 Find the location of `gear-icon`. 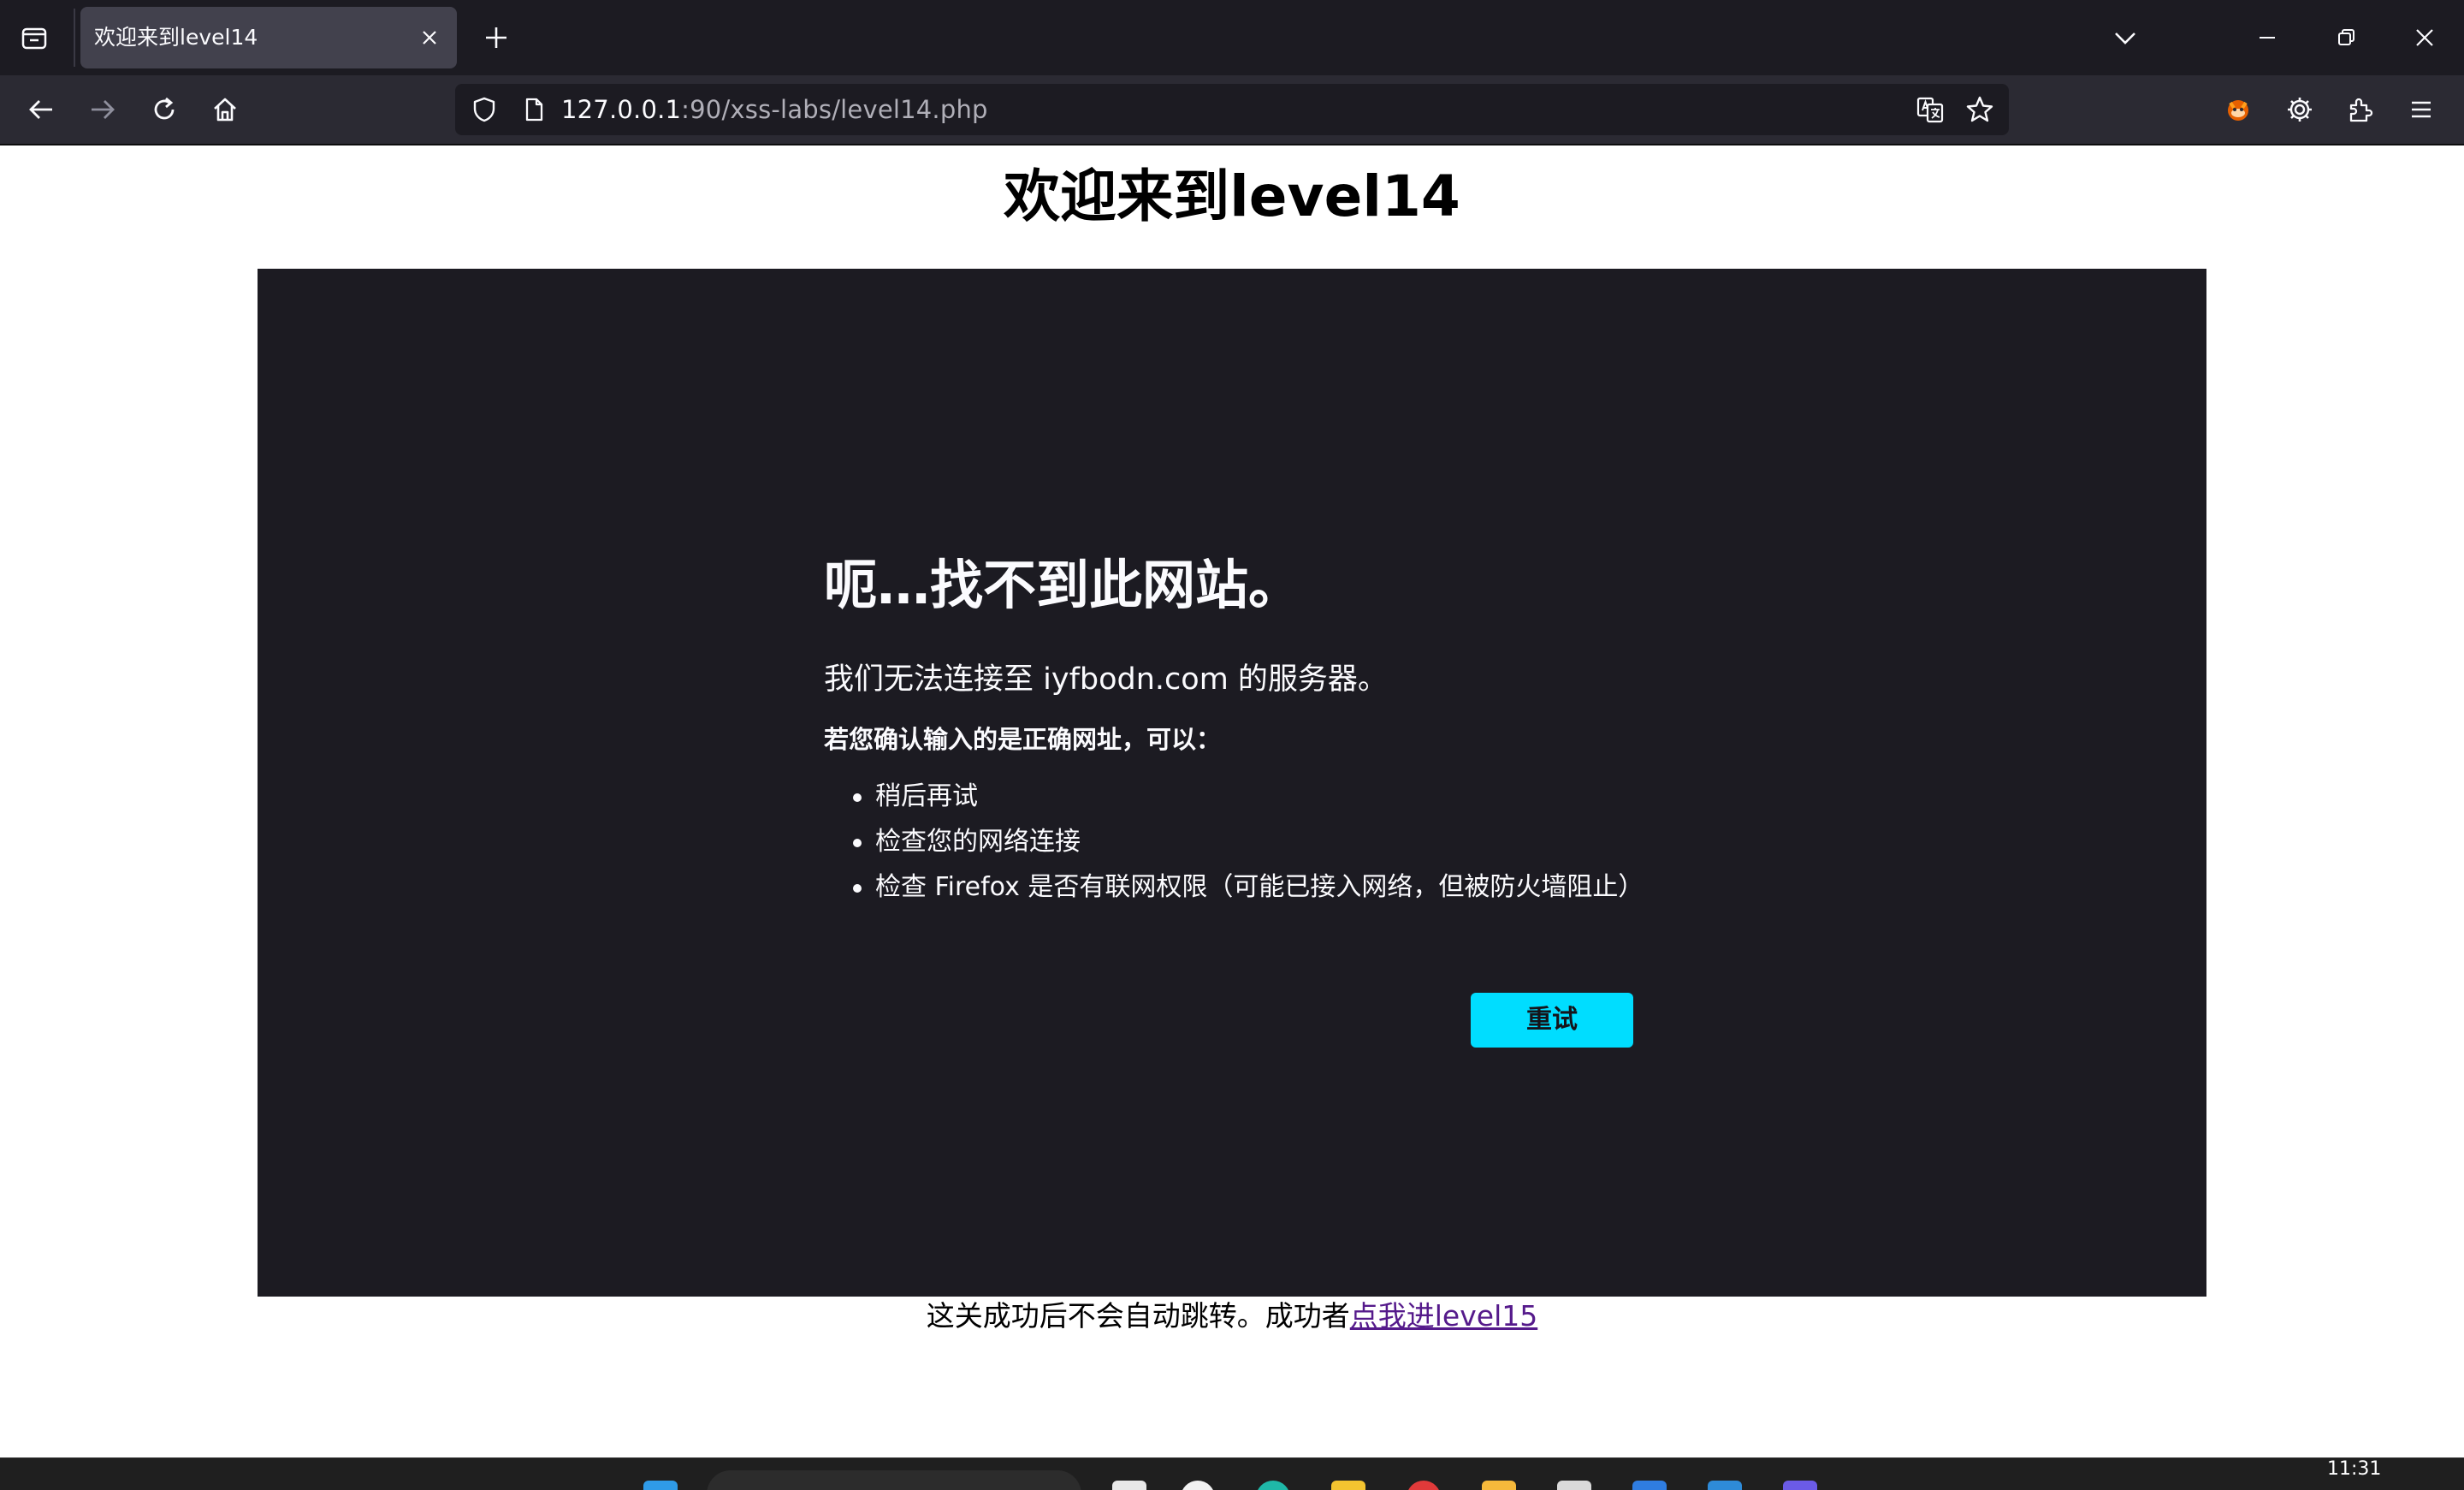

gear-icon is located at coordinates (2299, 109).